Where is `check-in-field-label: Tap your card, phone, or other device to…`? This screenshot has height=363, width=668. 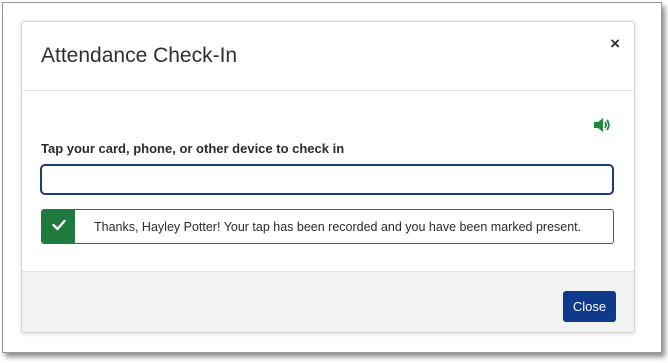
check-in-field-label: Tap your card, phone, or other device to… is located at coordinates (193, 148).